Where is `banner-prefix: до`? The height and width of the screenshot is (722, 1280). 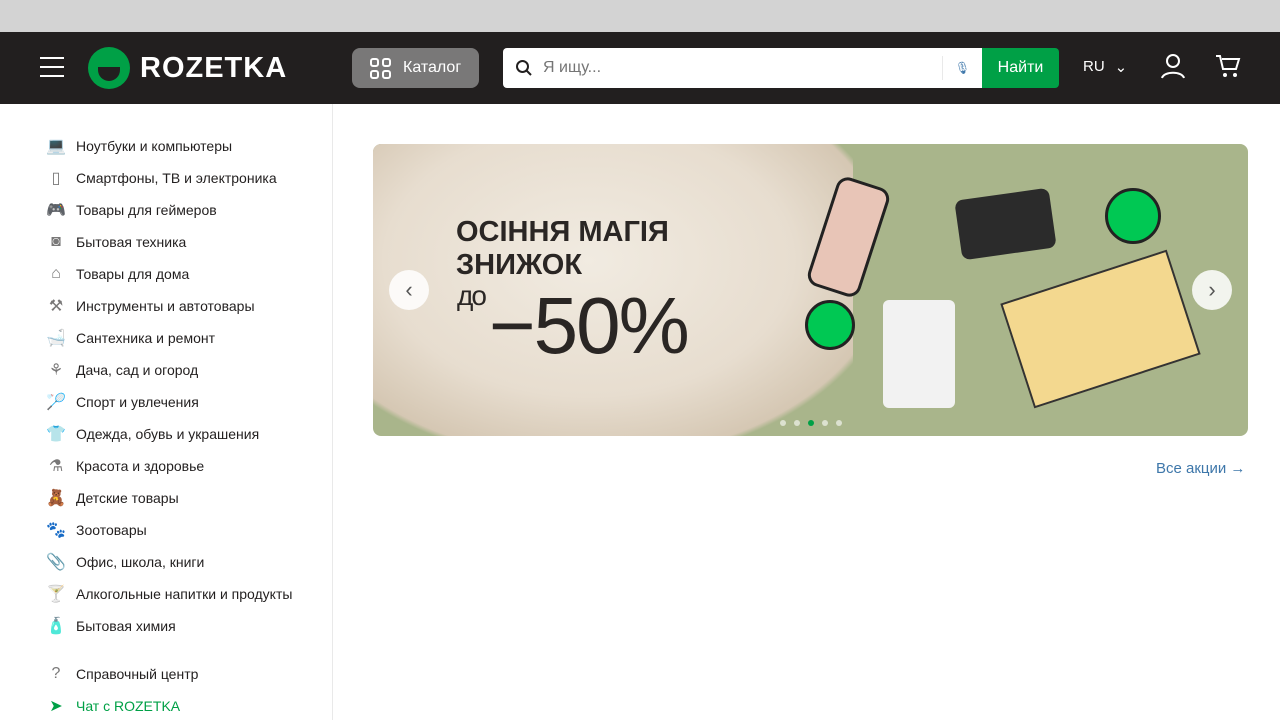
banner-prefix: до is located at coordinates (472, 295).